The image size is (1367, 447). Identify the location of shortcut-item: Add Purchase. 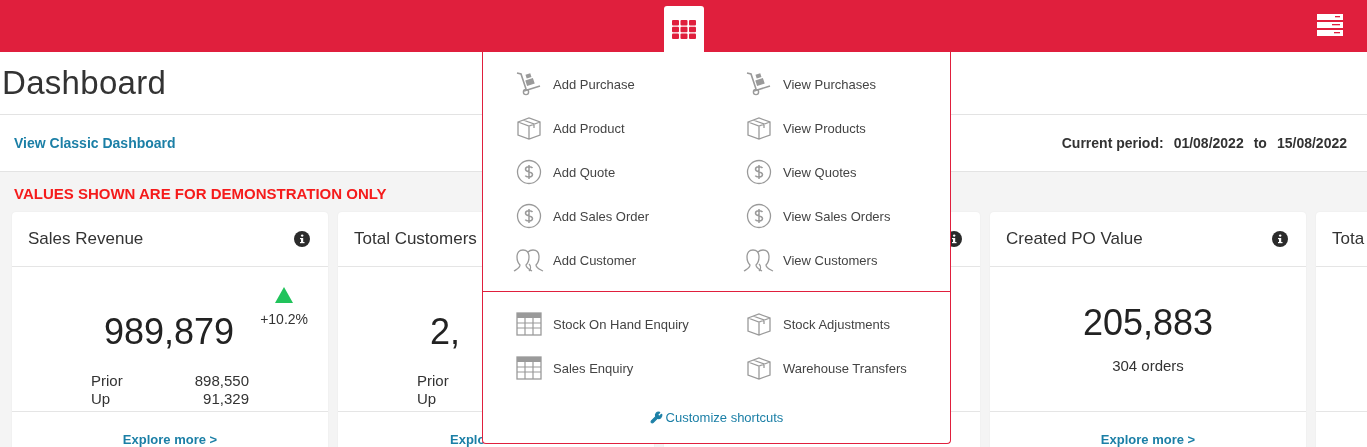
(628, 84).